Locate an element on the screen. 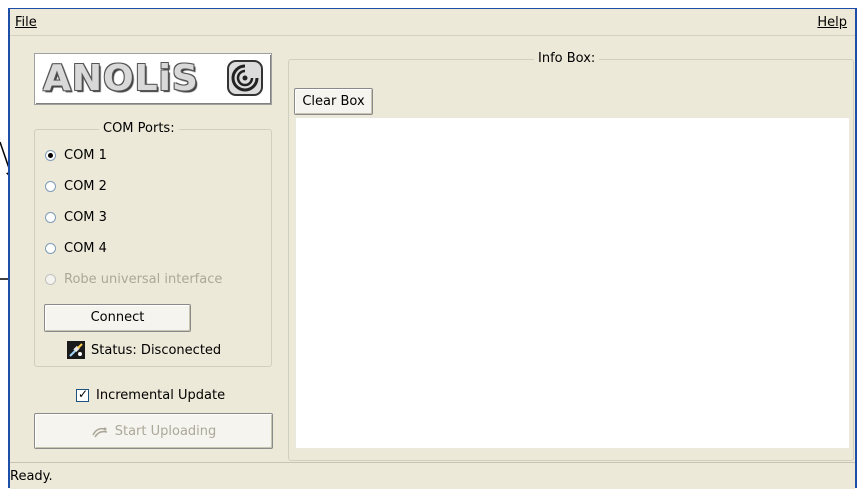  start-uploading-label: Start Uploading is located at coordinates (165, 431).